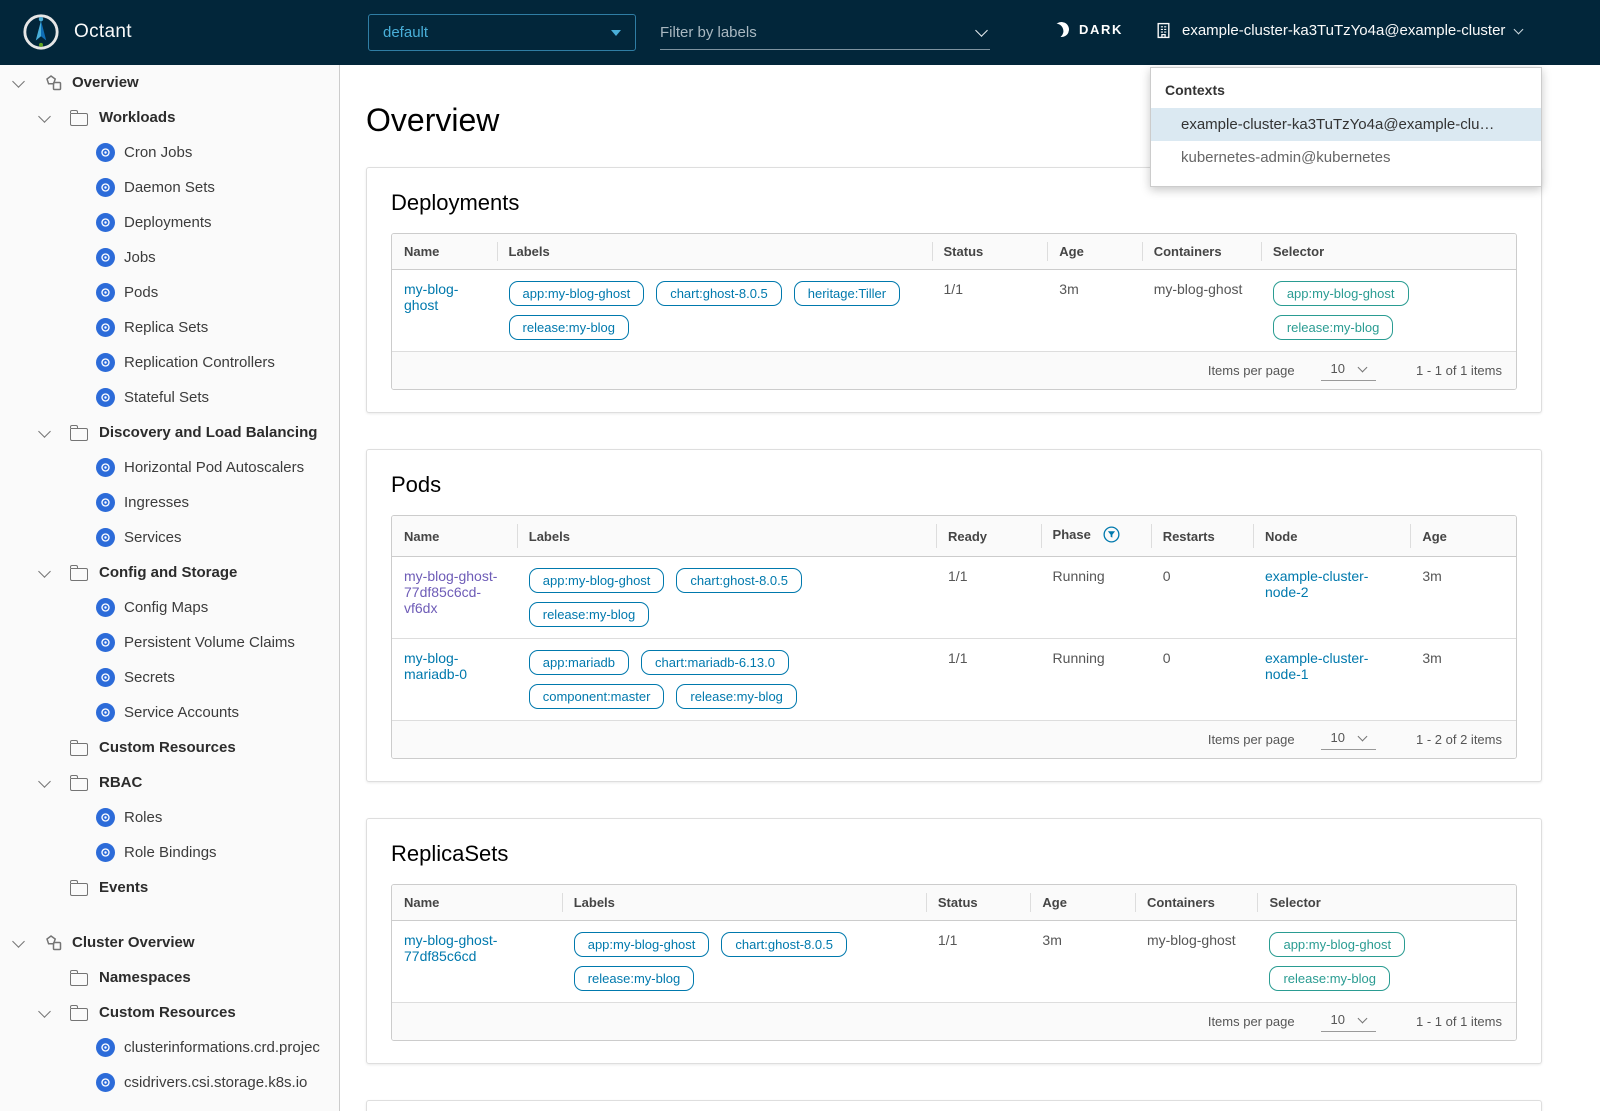  What do you see at coordinates (169, 327) in the screenshot?
I see `sidebar-item-replica-sets: Replica Sets` at bounding box center [169, 327].